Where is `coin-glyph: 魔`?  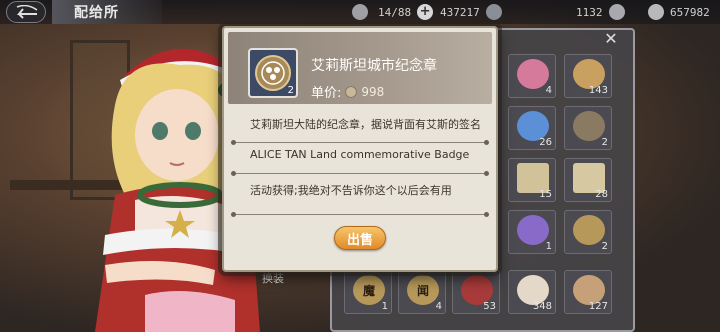
coin-glyph: 魔 is located at coordinates (368, 290).